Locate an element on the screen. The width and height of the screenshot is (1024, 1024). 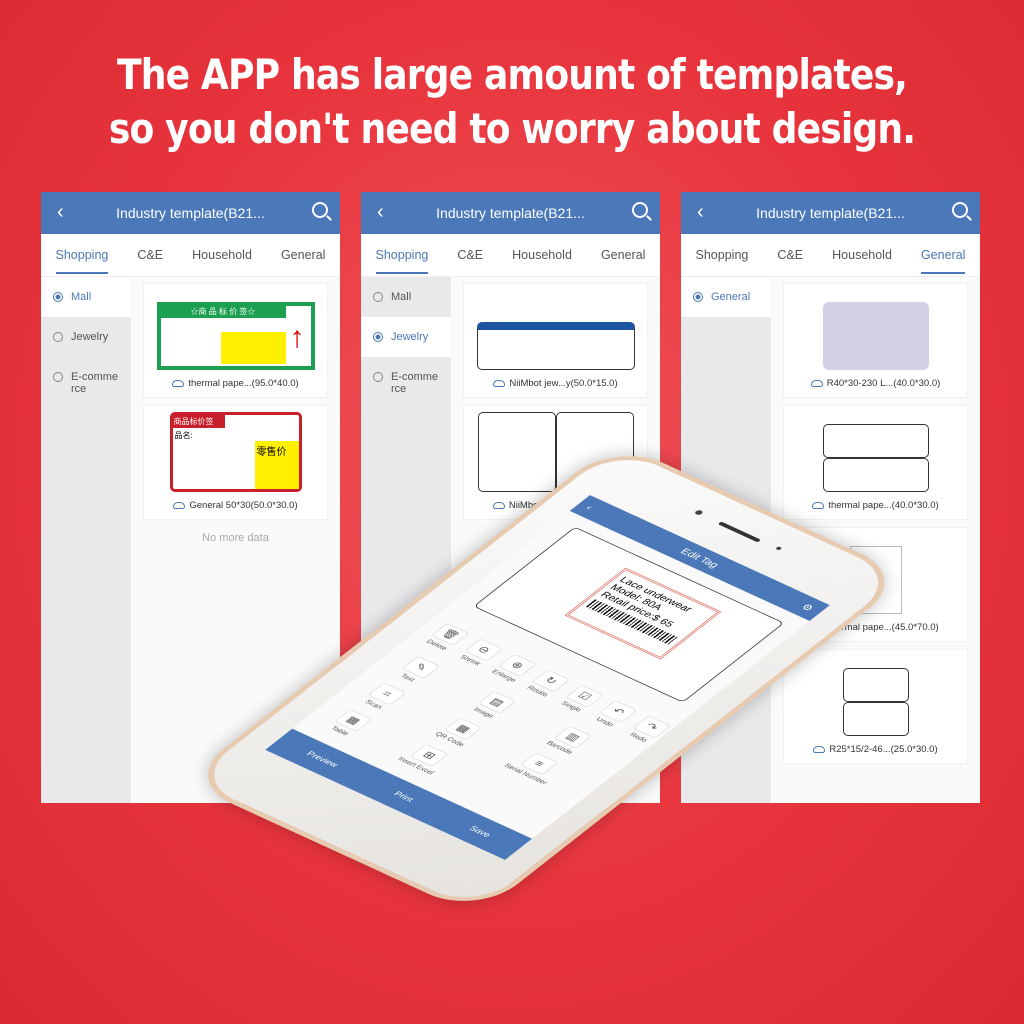
tool-insert-excel: ⊞ Insert Excel is located at coordinates (425, 758).